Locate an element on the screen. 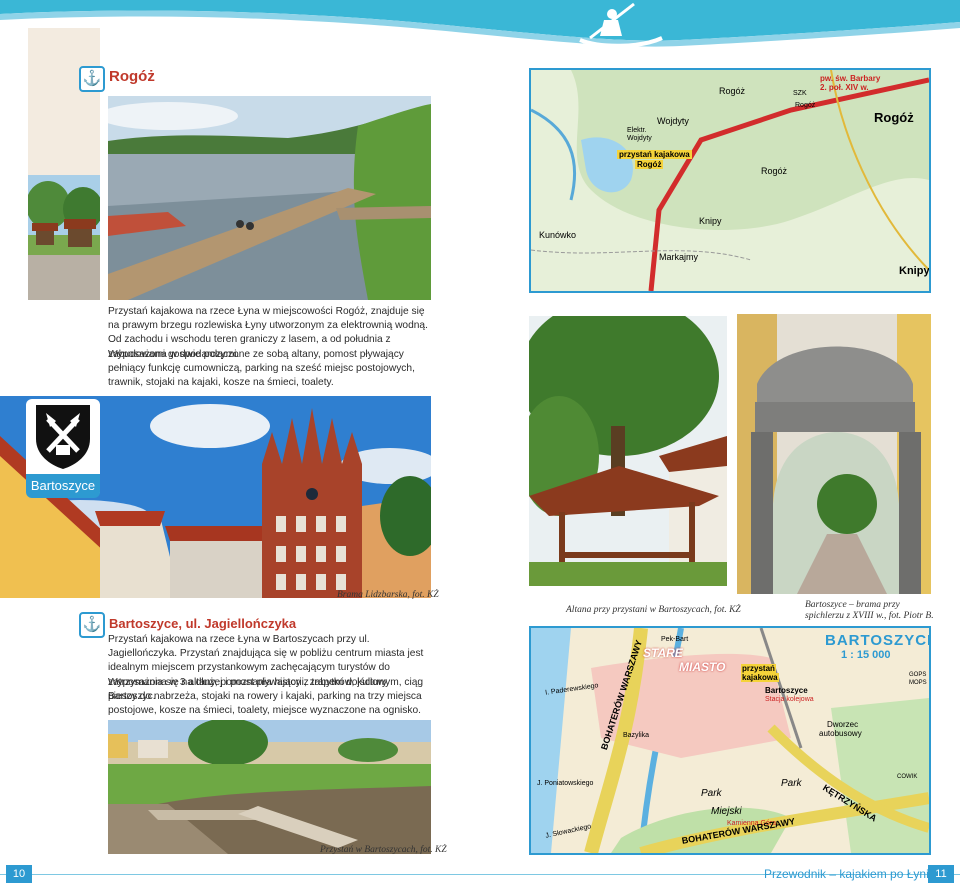 Image resolution: width=960 pixels, height=884 pixels. map-label-knipy: Knipy is located at coordinates (710, 221).